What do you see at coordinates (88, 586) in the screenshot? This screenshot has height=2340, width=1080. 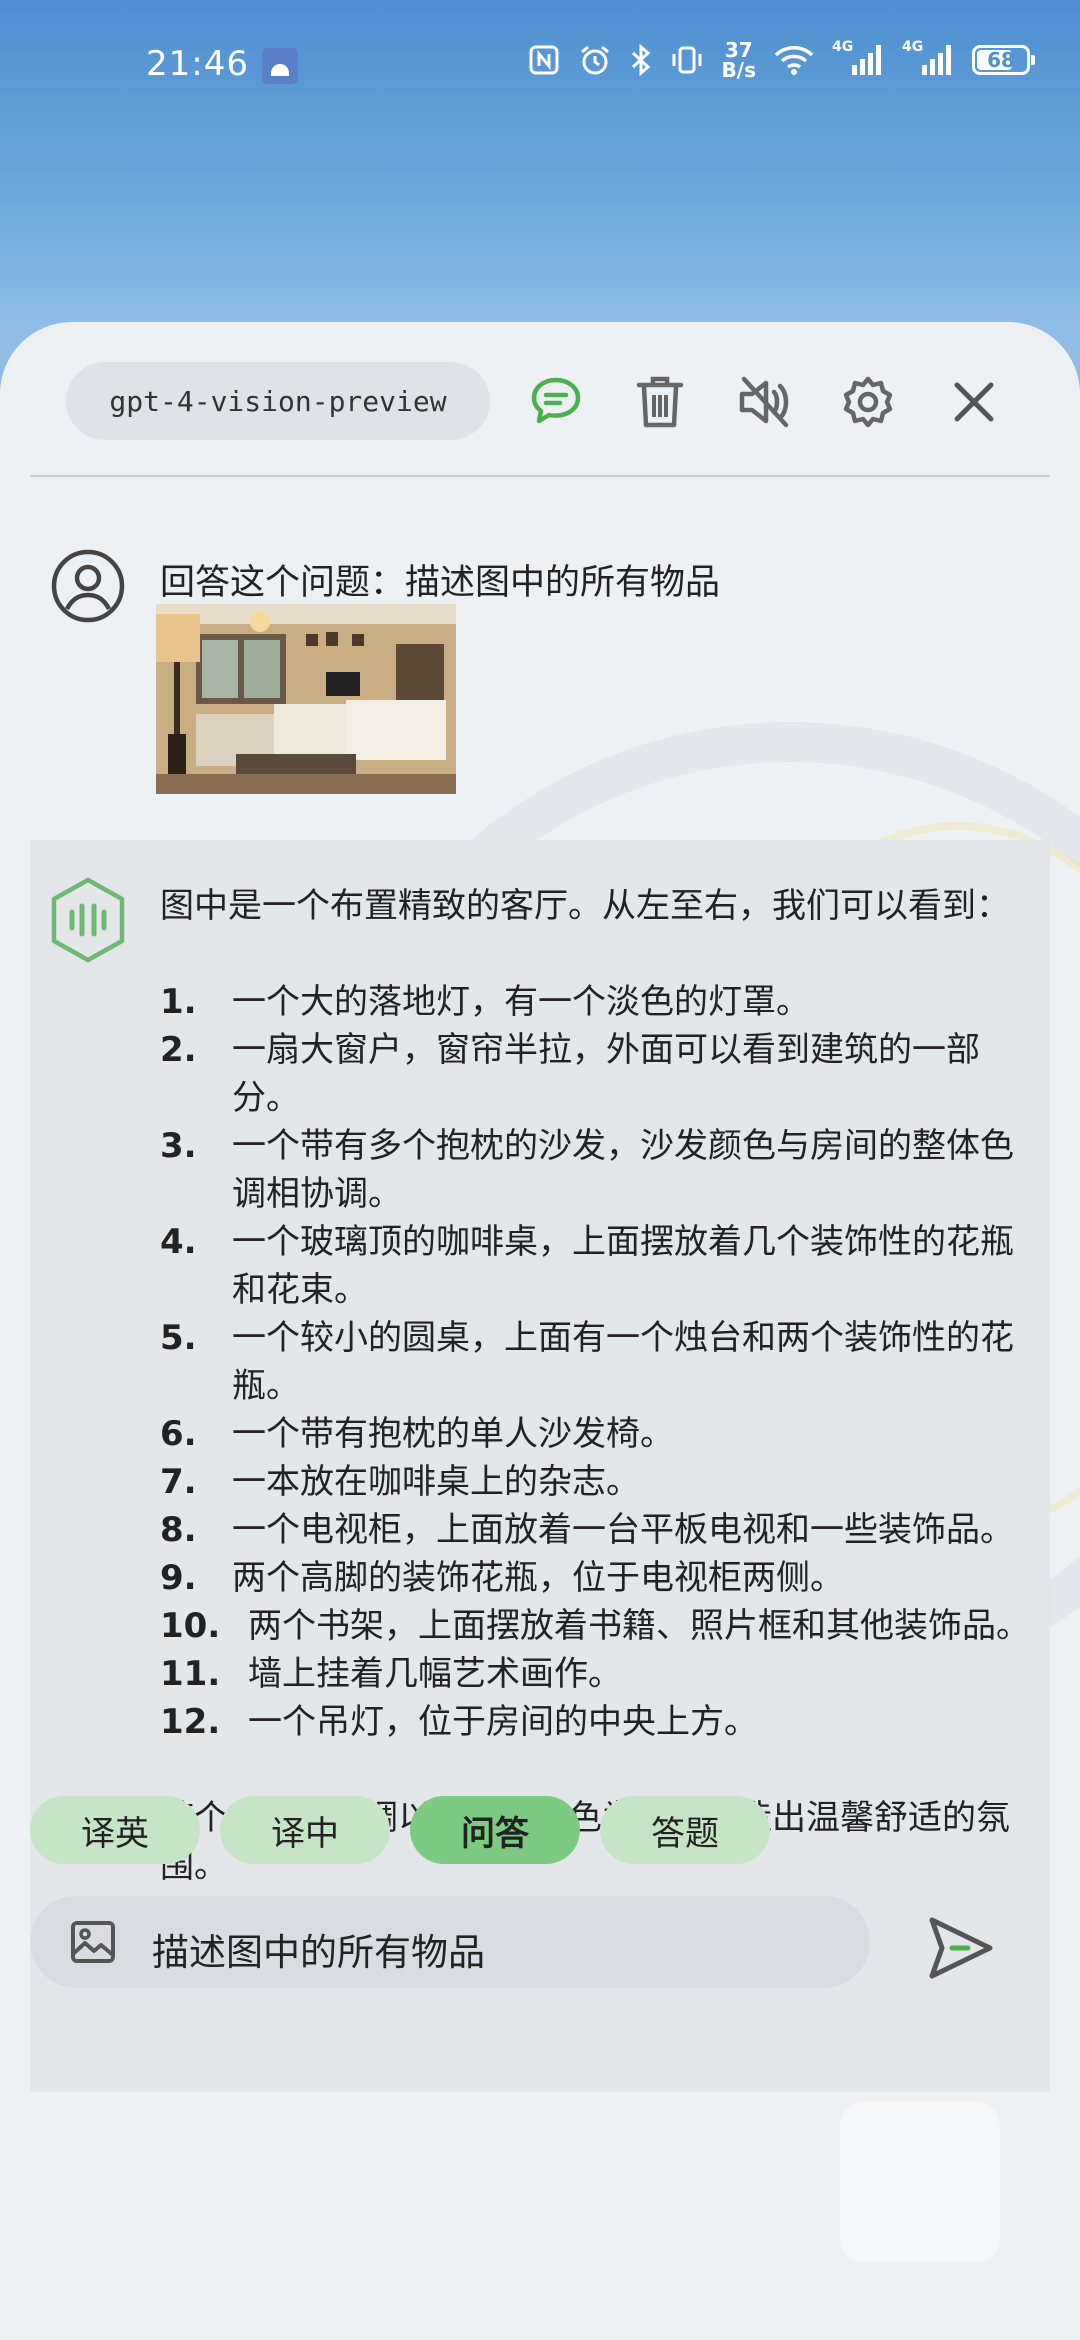 I see `user-avatar-icon` at bounding box center [88, 586].